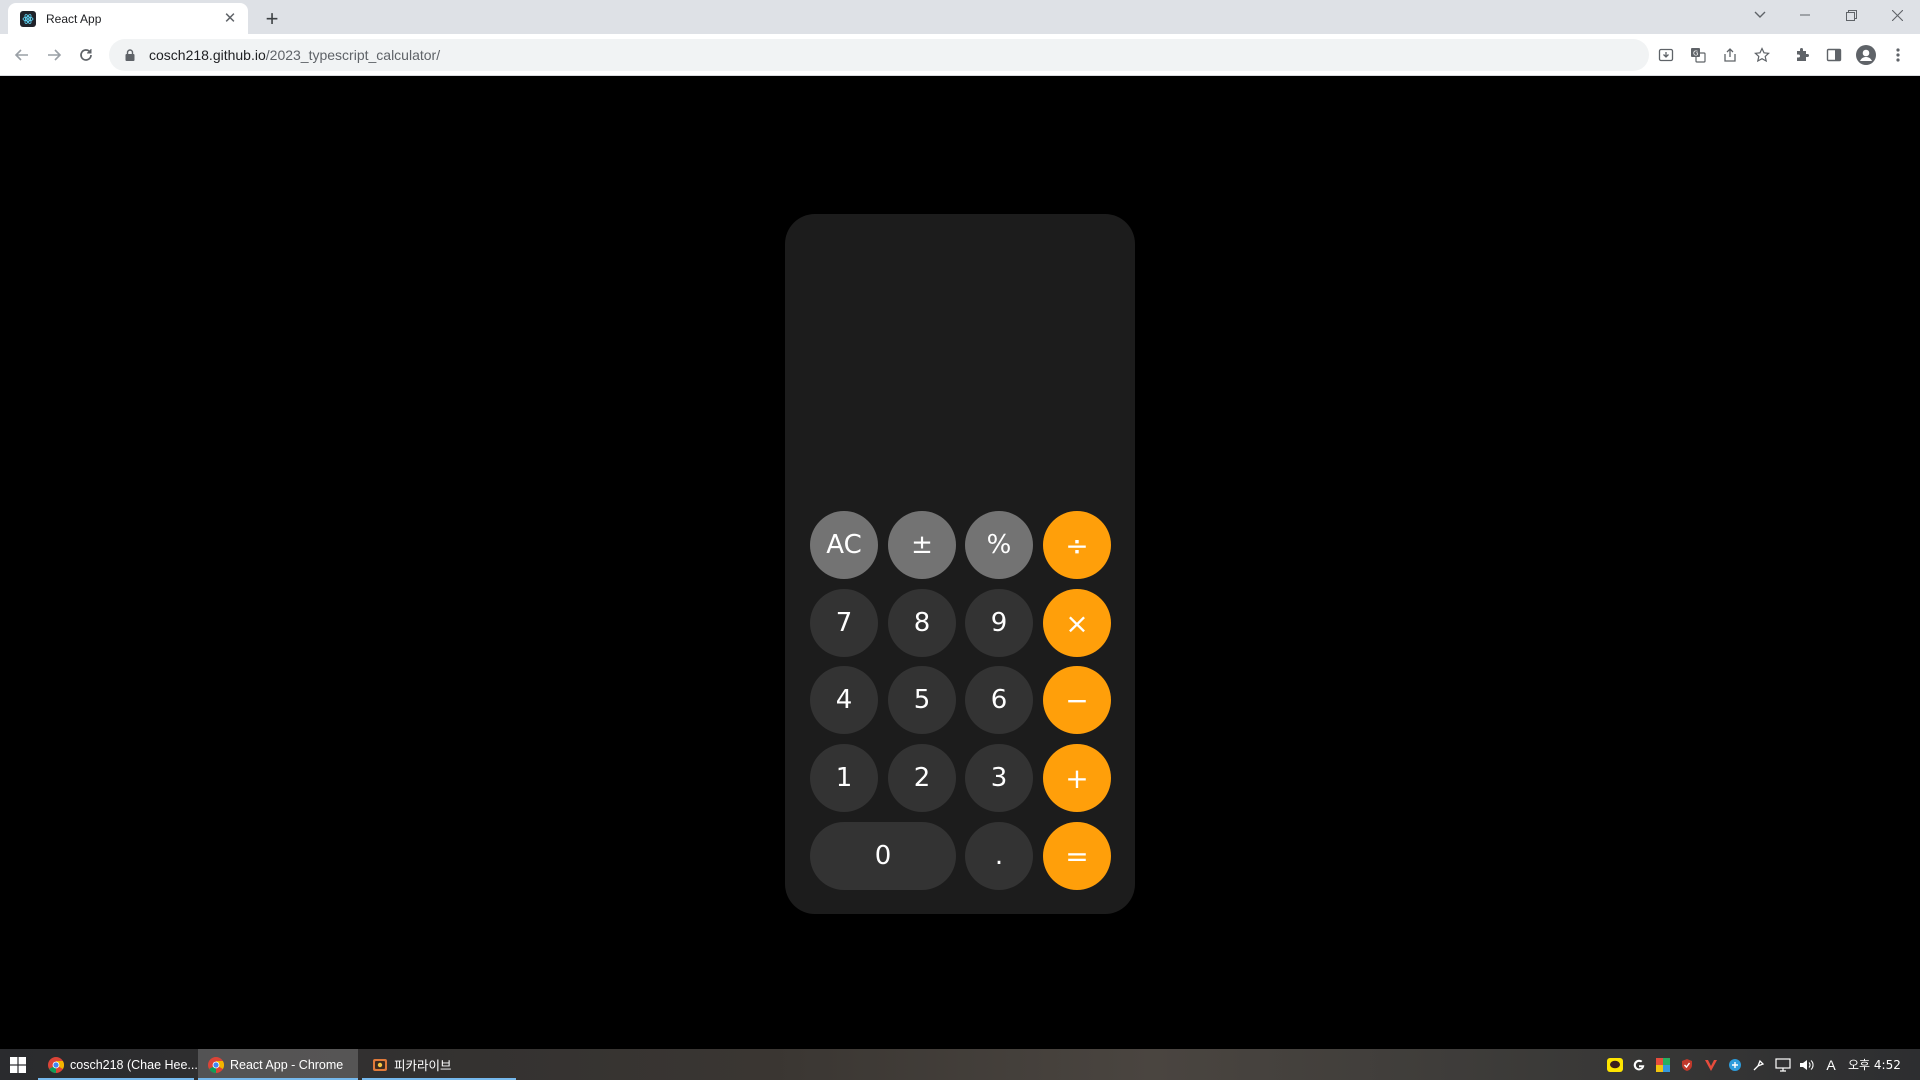 The height and width of the screenshot is (1080, 1920). What do you see at coordinates (1802, 55) in the screenshot?
I see `extensions-puzzle-icon` at bounding box center [1802, 55].